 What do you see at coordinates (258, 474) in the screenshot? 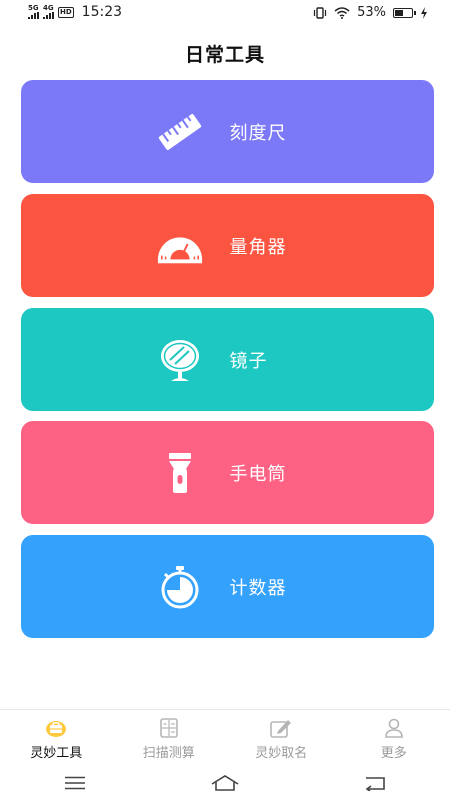
I see `tool-label: 手电筒` at bounding box center [258, 474].